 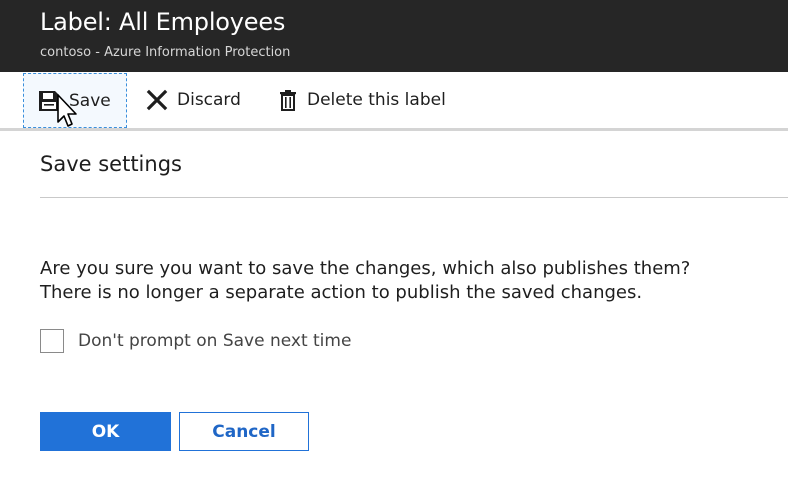 What do you see at coordinates (165, 52) in the screenshot?
I see `blade-subtitle: contoso - Azure Information Protection` at bounding box center [165, 52].